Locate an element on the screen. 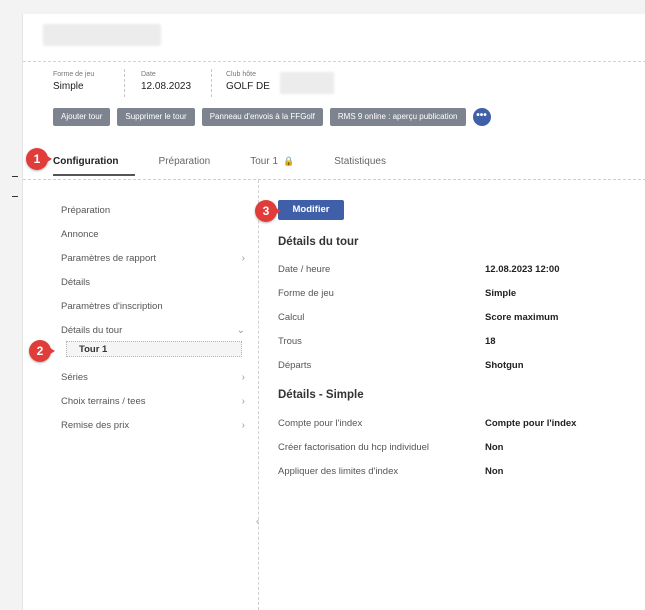 This screenshot has width=645, height=610. header-field-value: 12.08.2023 is located at coordinates (166, 86).